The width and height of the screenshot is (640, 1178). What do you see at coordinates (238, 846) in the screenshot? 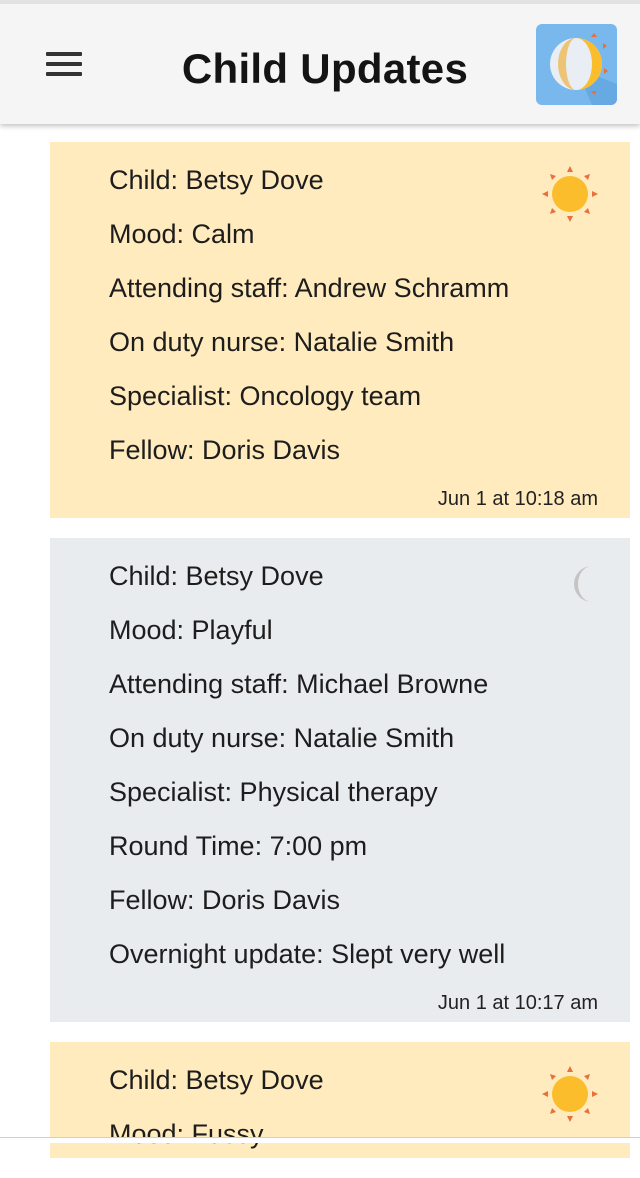
I see `update-field: Round Time: 7:00 pm` at bounding box center [238, 846].